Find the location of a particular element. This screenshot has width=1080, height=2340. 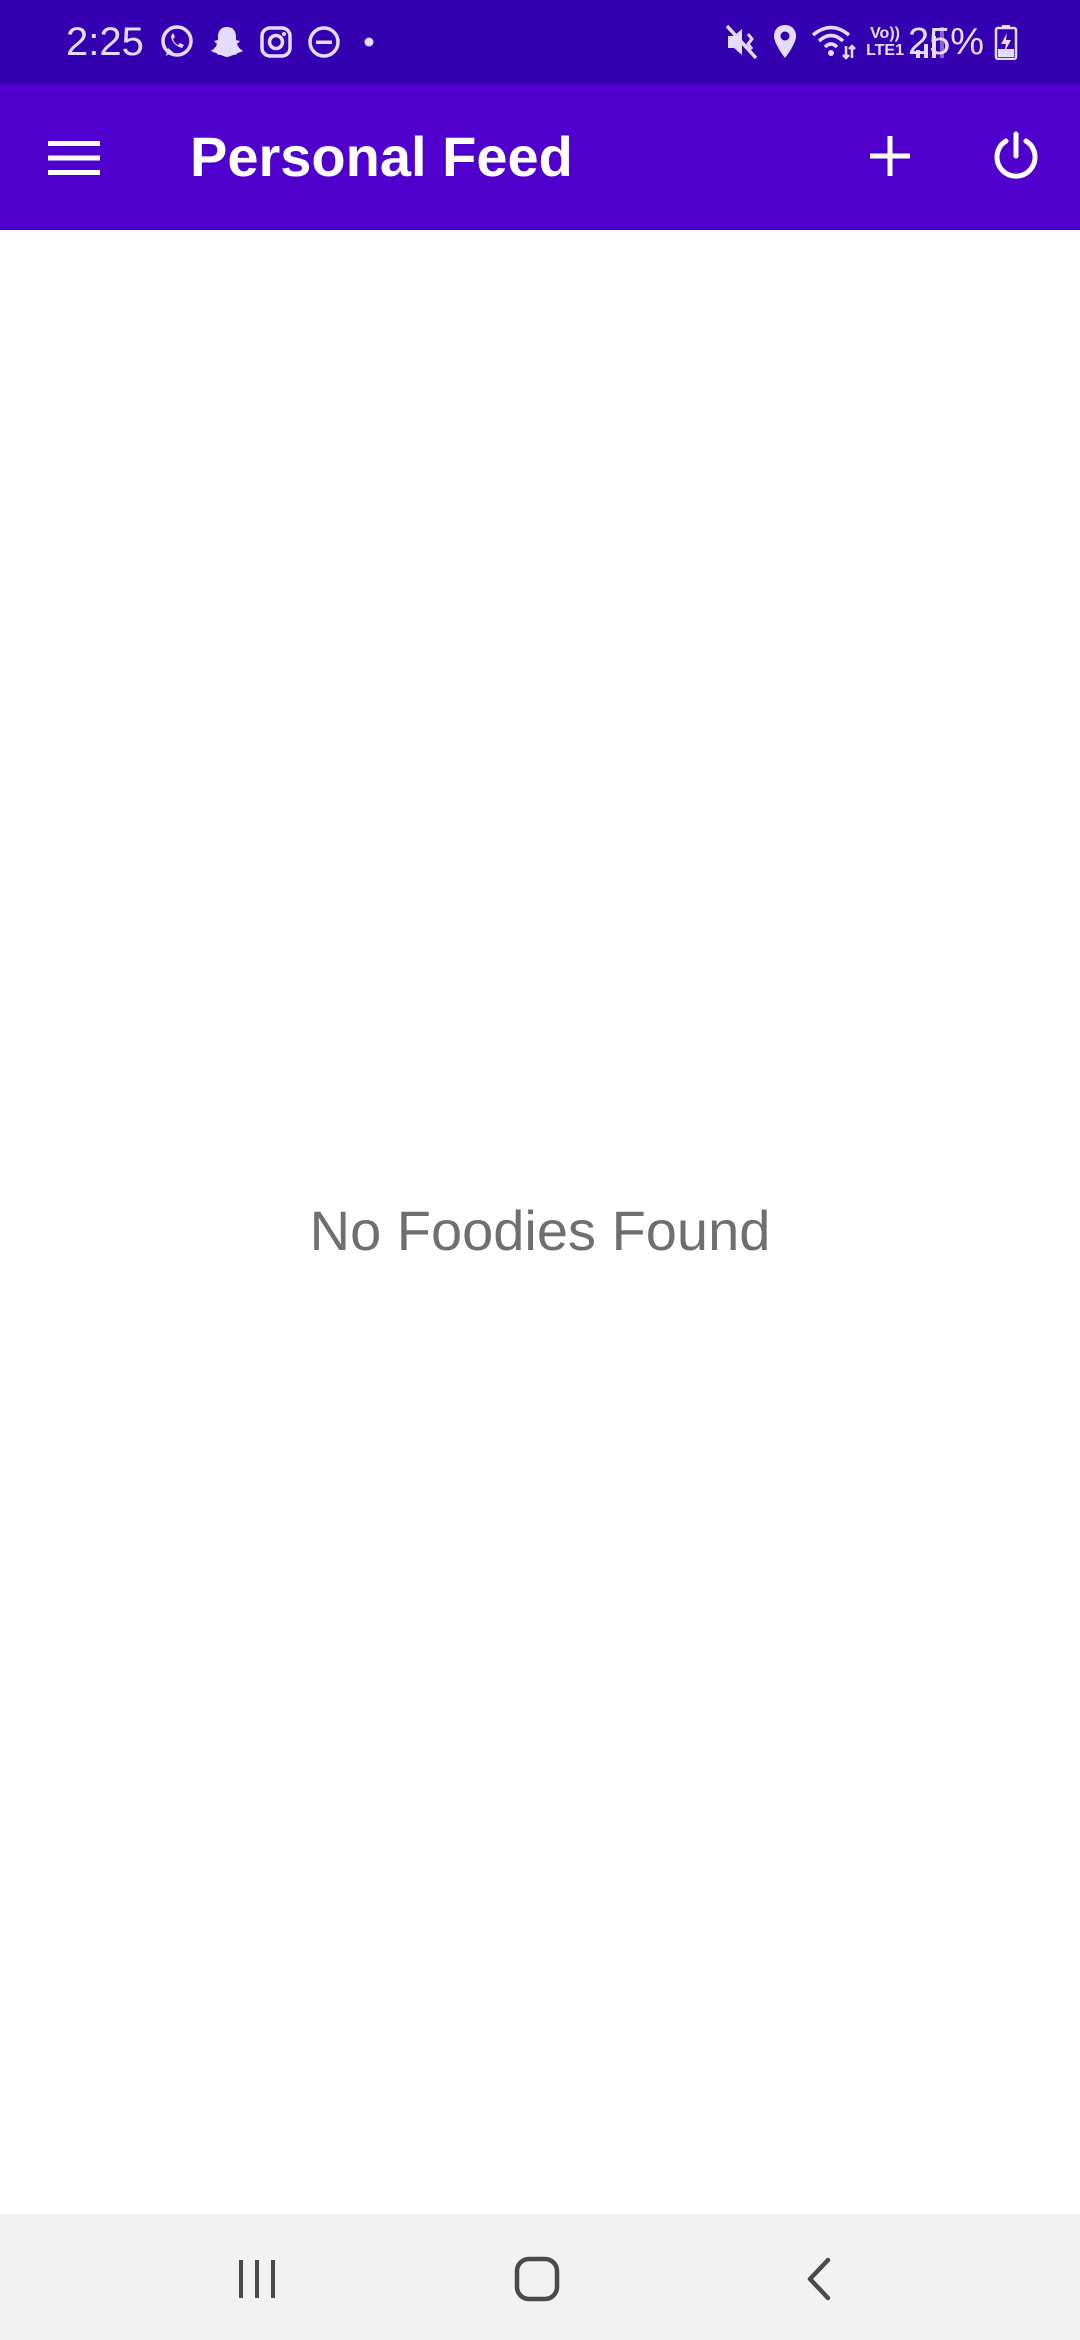

home-icon is located at coordinates (537, 2279).